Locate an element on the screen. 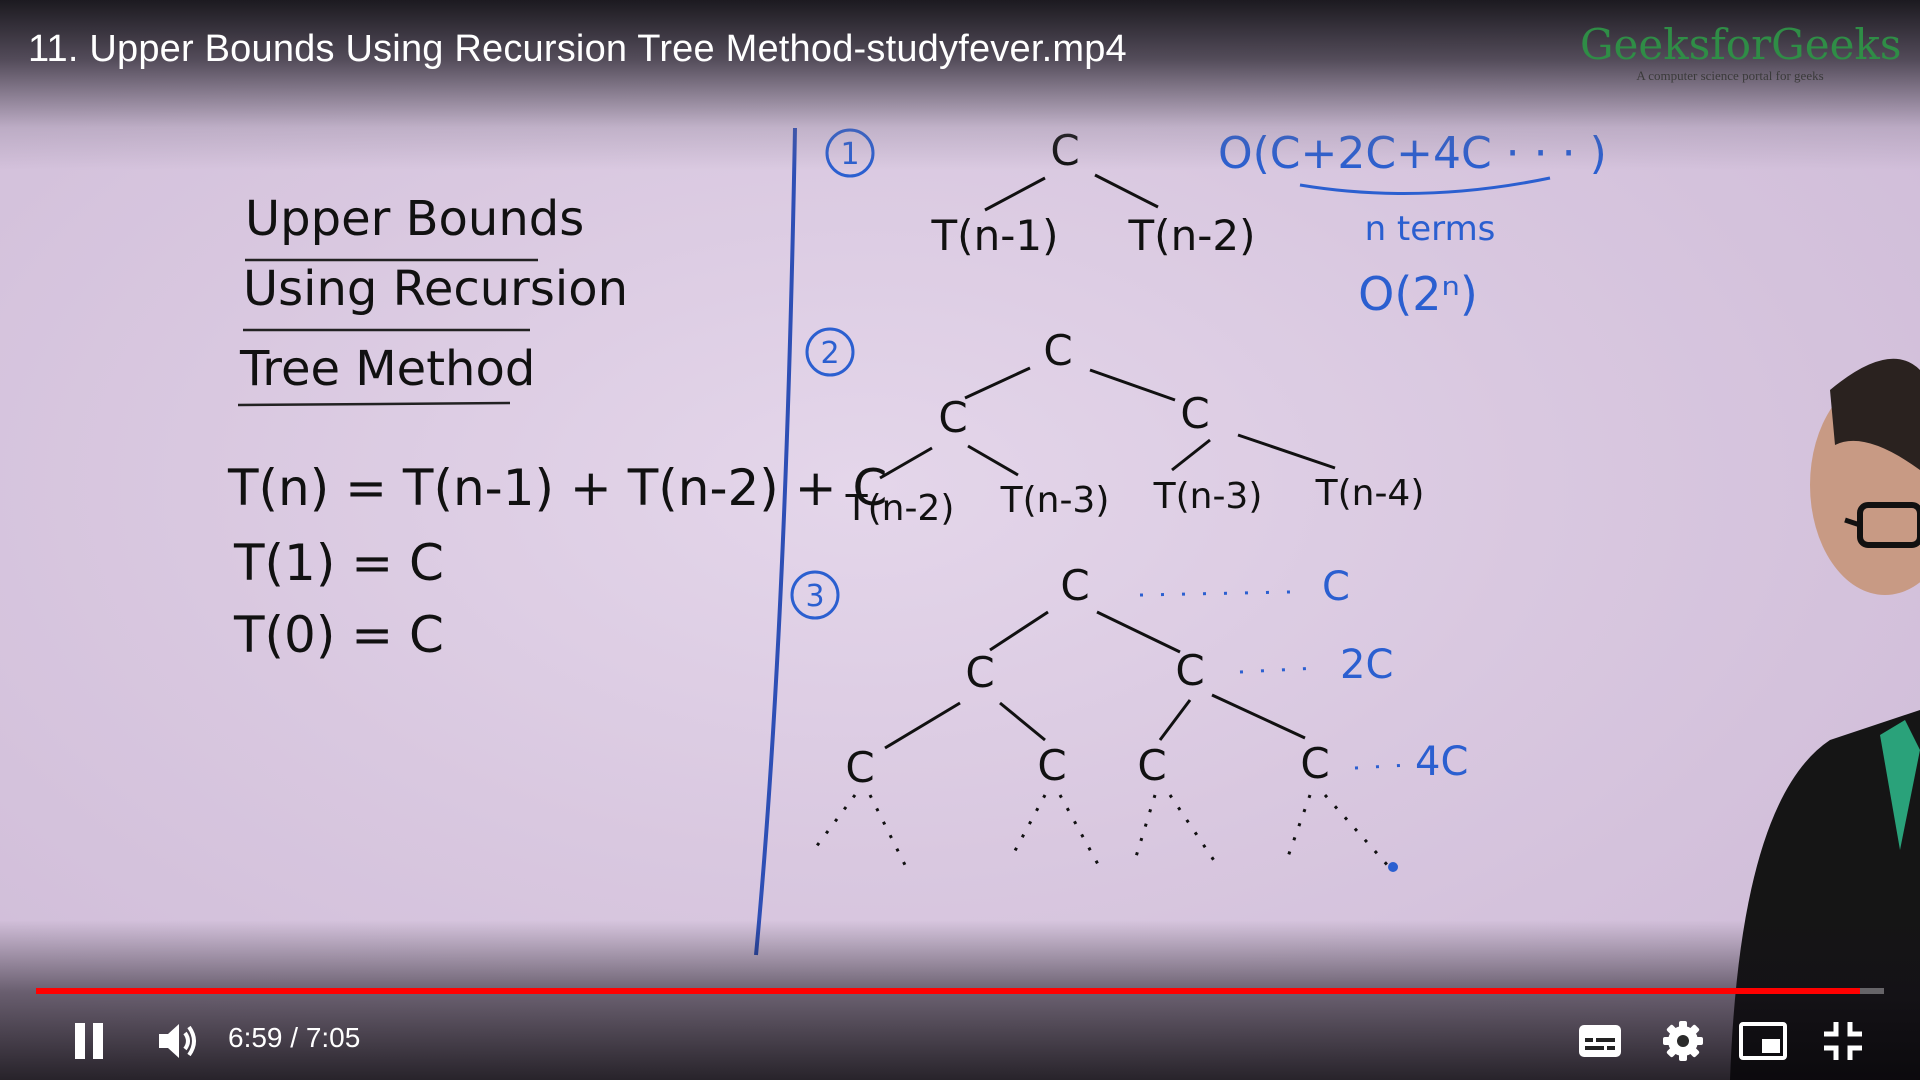 The image size is (1920, 1080). pause-button is located at coordinates (89, 1041).